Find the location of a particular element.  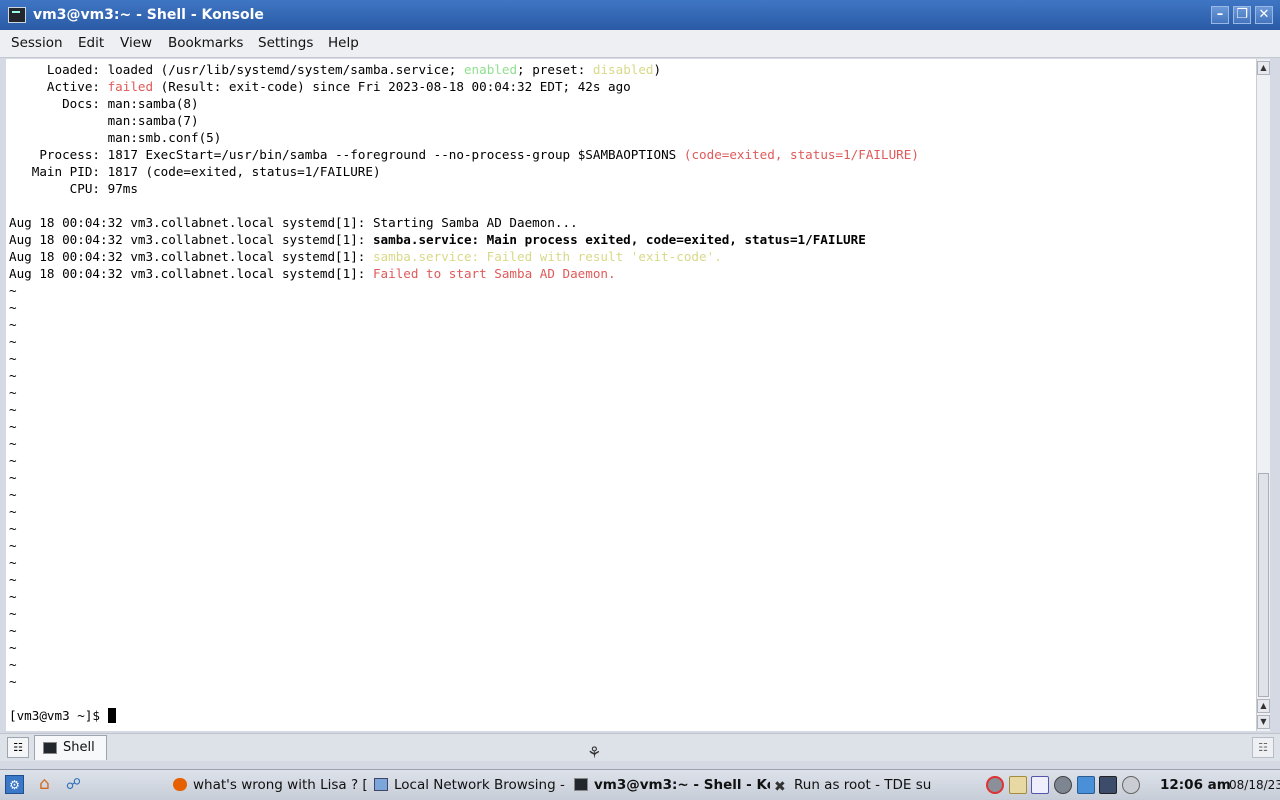

task-konsole: vm3@vm3:~ - Shell - Ko is located at coordinates (672, 785).